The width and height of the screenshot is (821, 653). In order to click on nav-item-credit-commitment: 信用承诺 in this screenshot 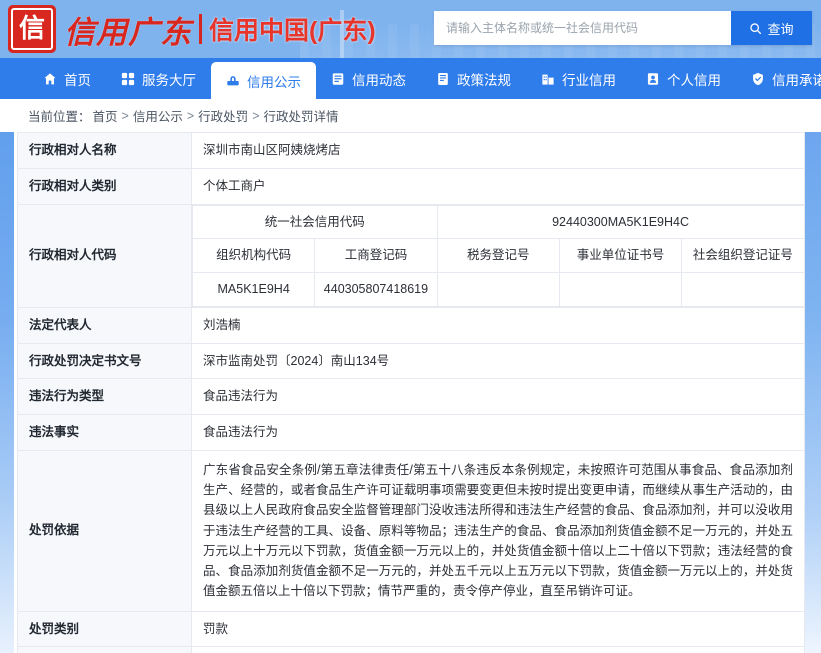, I will do `click(778, 78)`.